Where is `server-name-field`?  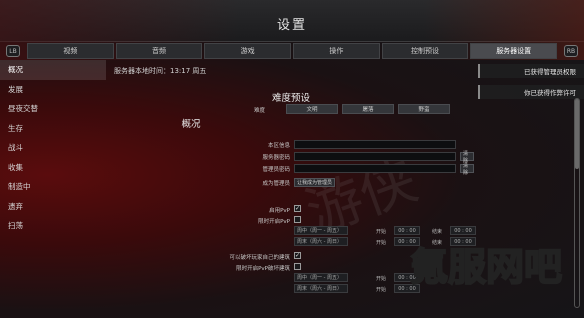
server-name-field is located at coordinates (375, 144).